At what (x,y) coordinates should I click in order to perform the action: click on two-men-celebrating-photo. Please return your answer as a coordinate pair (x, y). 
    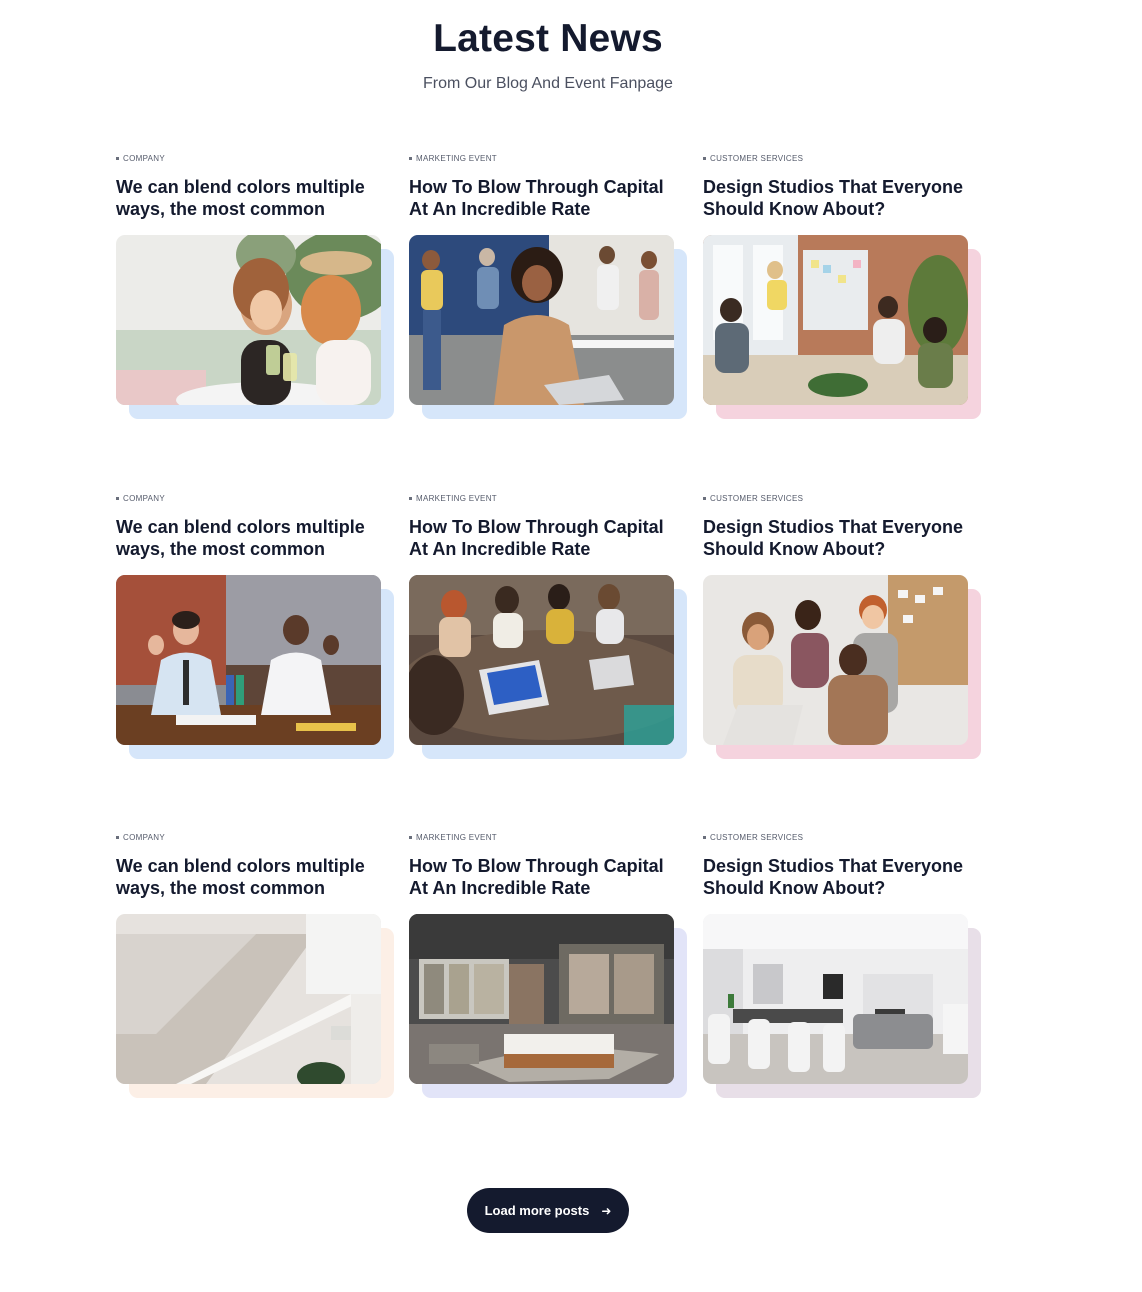
    Looking at the image, I should click on (248, 660).